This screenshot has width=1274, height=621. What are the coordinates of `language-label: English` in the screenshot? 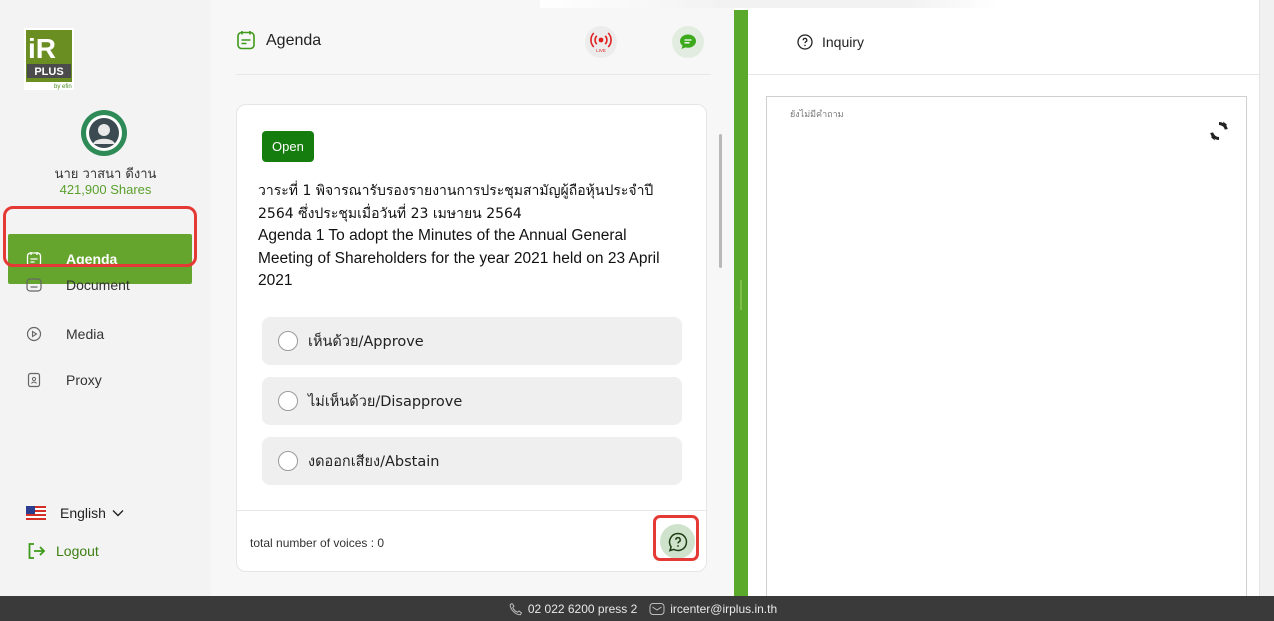 It's located at (83, 513).